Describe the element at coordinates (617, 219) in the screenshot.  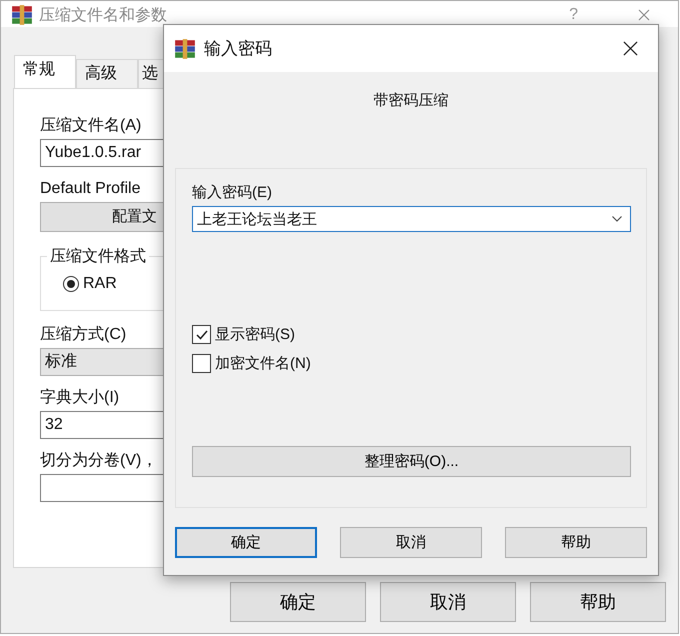
I see `chevron-down-icon` at that location.